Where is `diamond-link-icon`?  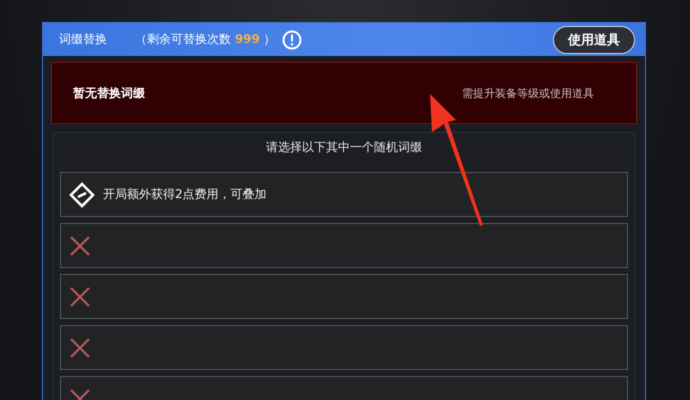 diamond-link-icon is located at coordinates (82, 195).